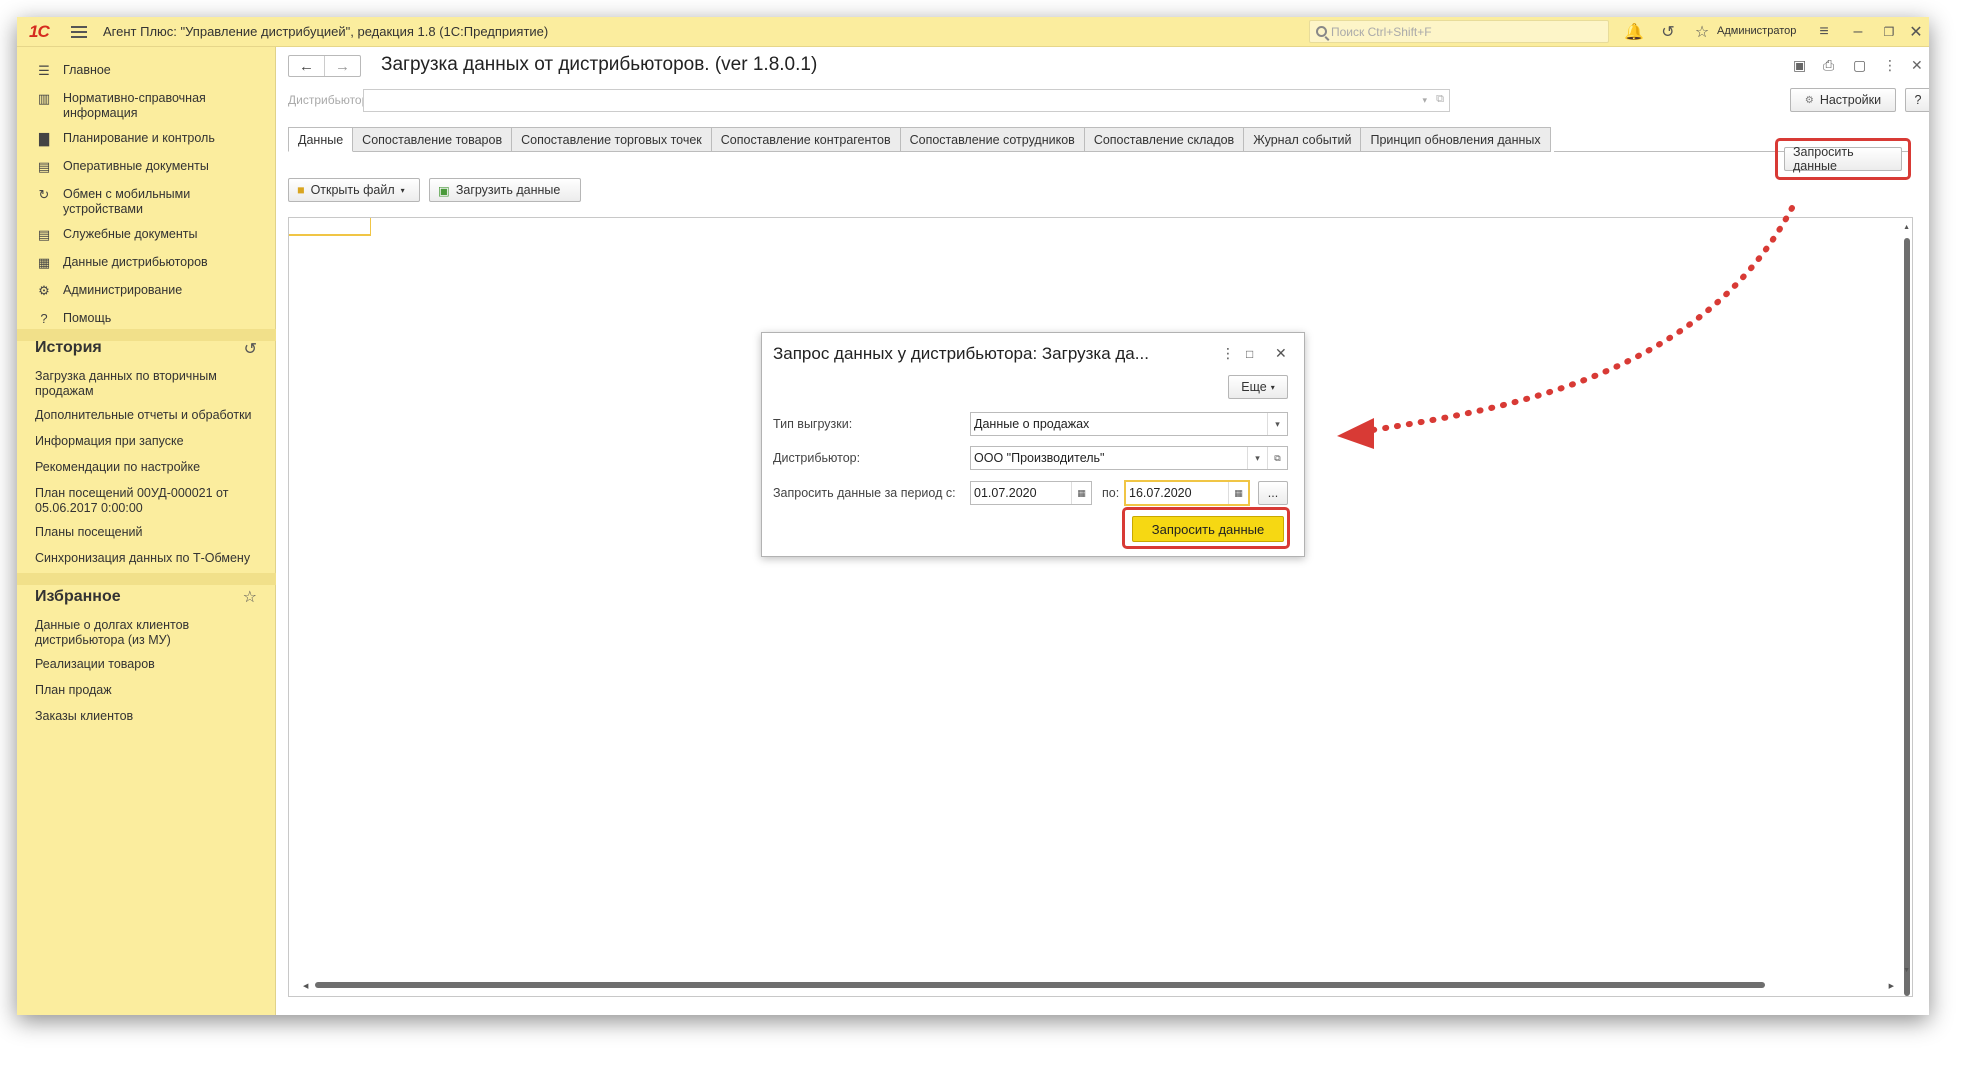 The image size is (1978, 1065). What do you see at coordinates (68, 347) in the screenshot?
I see `history-title: История` at bounding box center [68, 347].